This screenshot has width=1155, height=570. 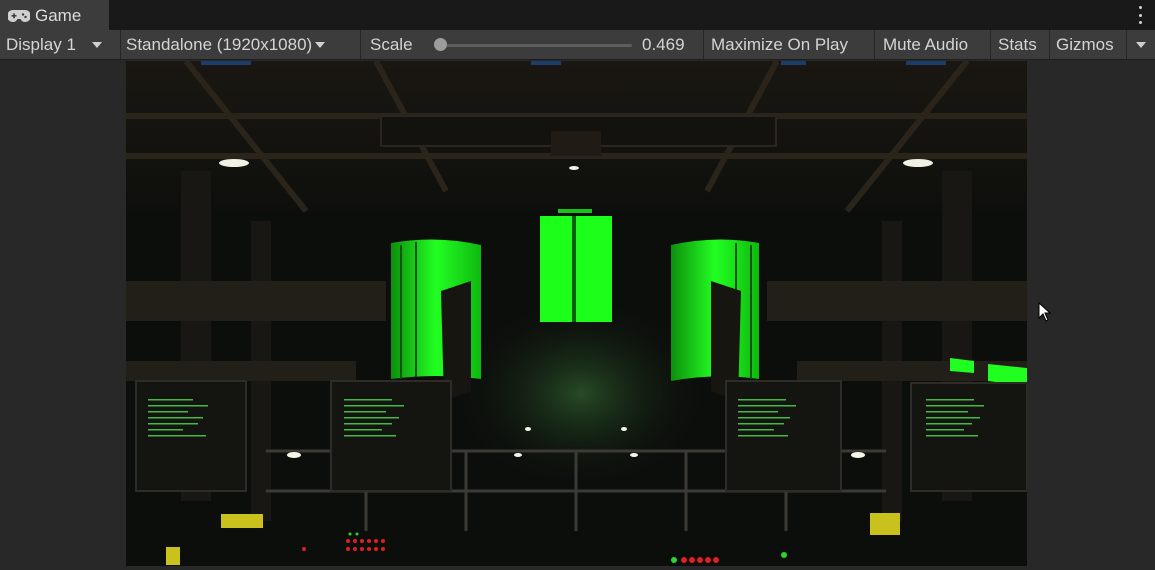 I want to click on scale-slider-thumb, so click(x=440, y=44).